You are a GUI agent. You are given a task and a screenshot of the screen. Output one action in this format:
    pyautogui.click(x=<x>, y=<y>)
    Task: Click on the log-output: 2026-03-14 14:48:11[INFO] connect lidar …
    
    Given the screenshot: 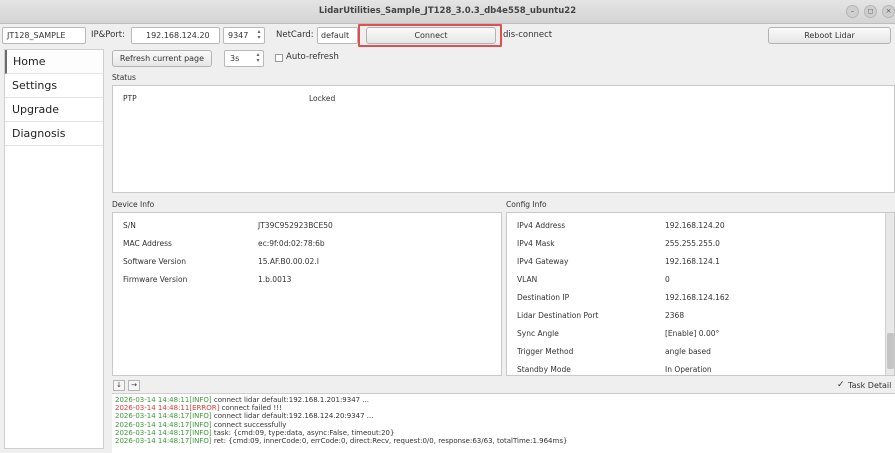 What is the action you would take?
    pyautogui.click(x=503, y=423)
    